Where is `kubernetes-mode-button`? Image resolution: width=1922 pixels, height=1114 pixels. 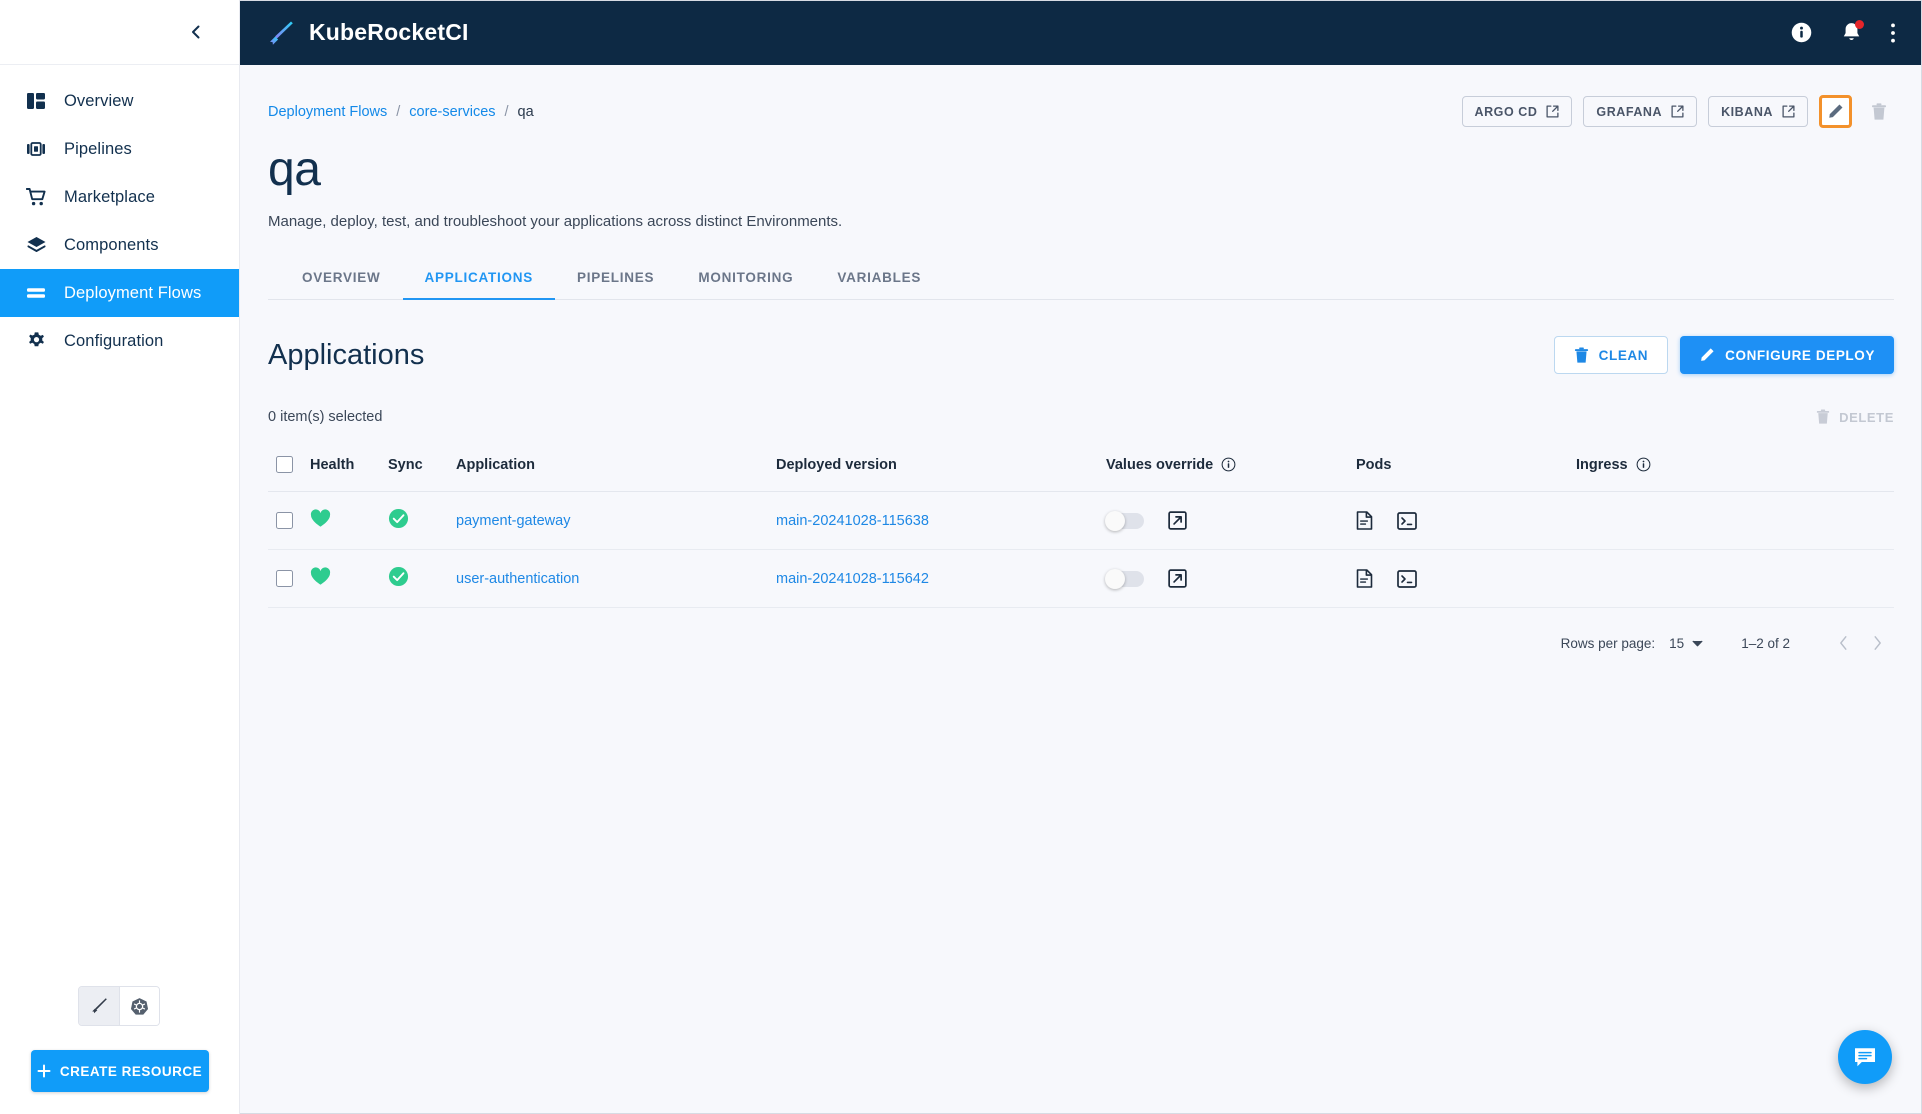
kubernetes-mode-button is located at coordinates (139, 1006).